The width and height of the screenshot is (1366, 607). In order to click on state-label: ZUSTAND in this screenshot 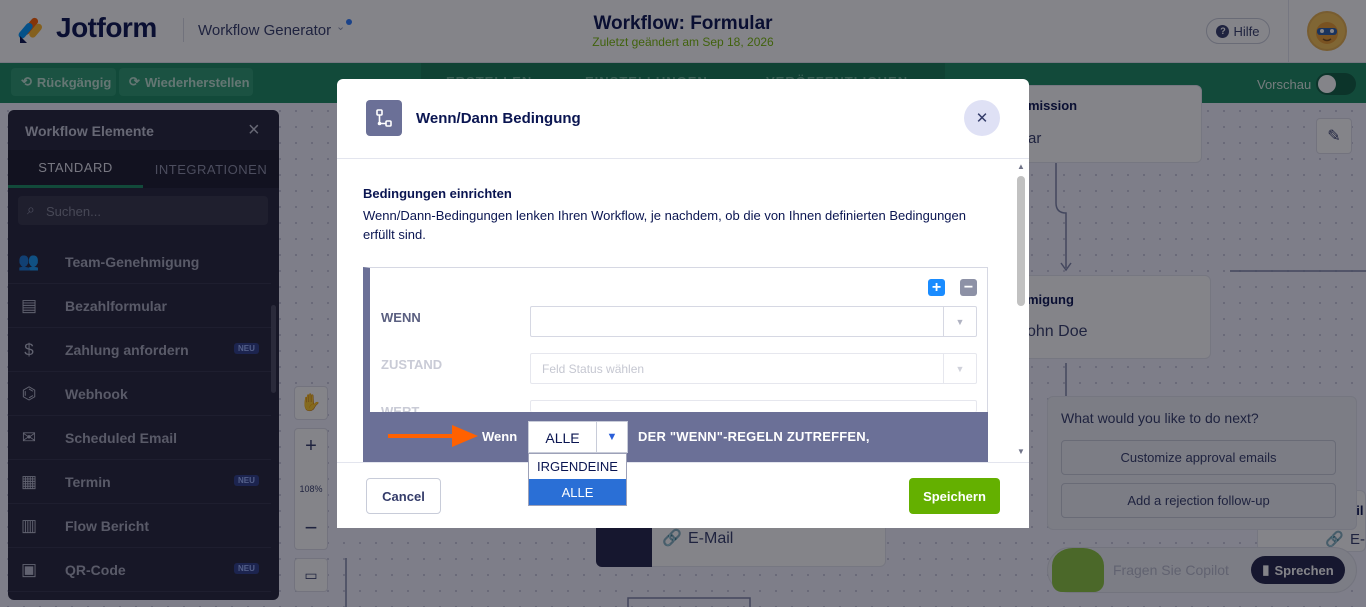, I will do `click(412, 364)`.